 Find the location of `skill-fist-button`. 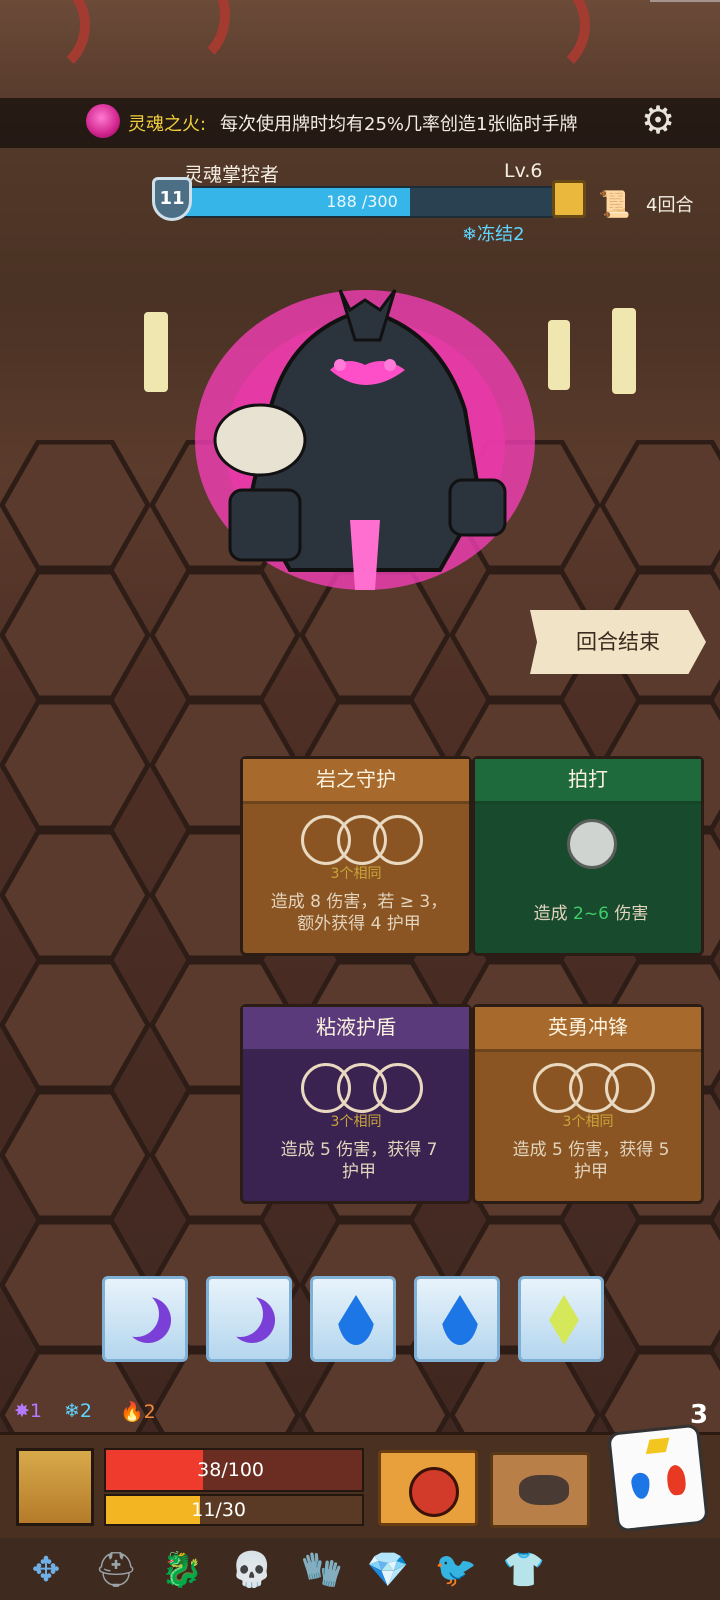

skill-fist-button is located at coordinates (428, 1488).